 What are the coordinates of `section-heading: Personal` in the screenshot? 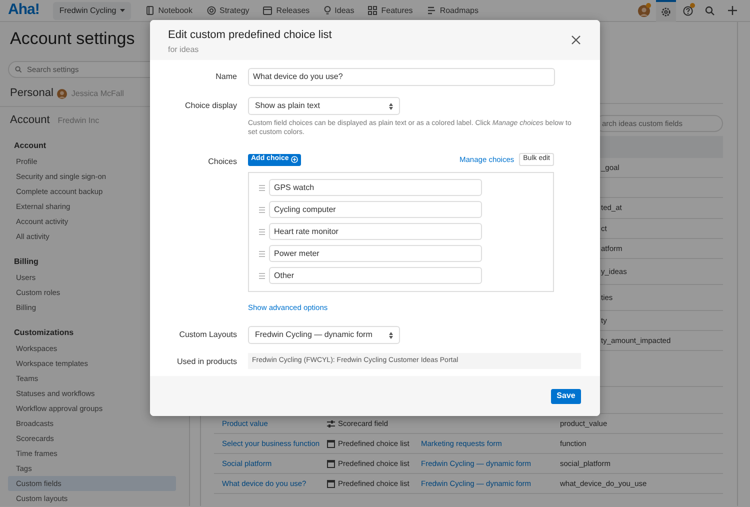 It's located at (32, 94).